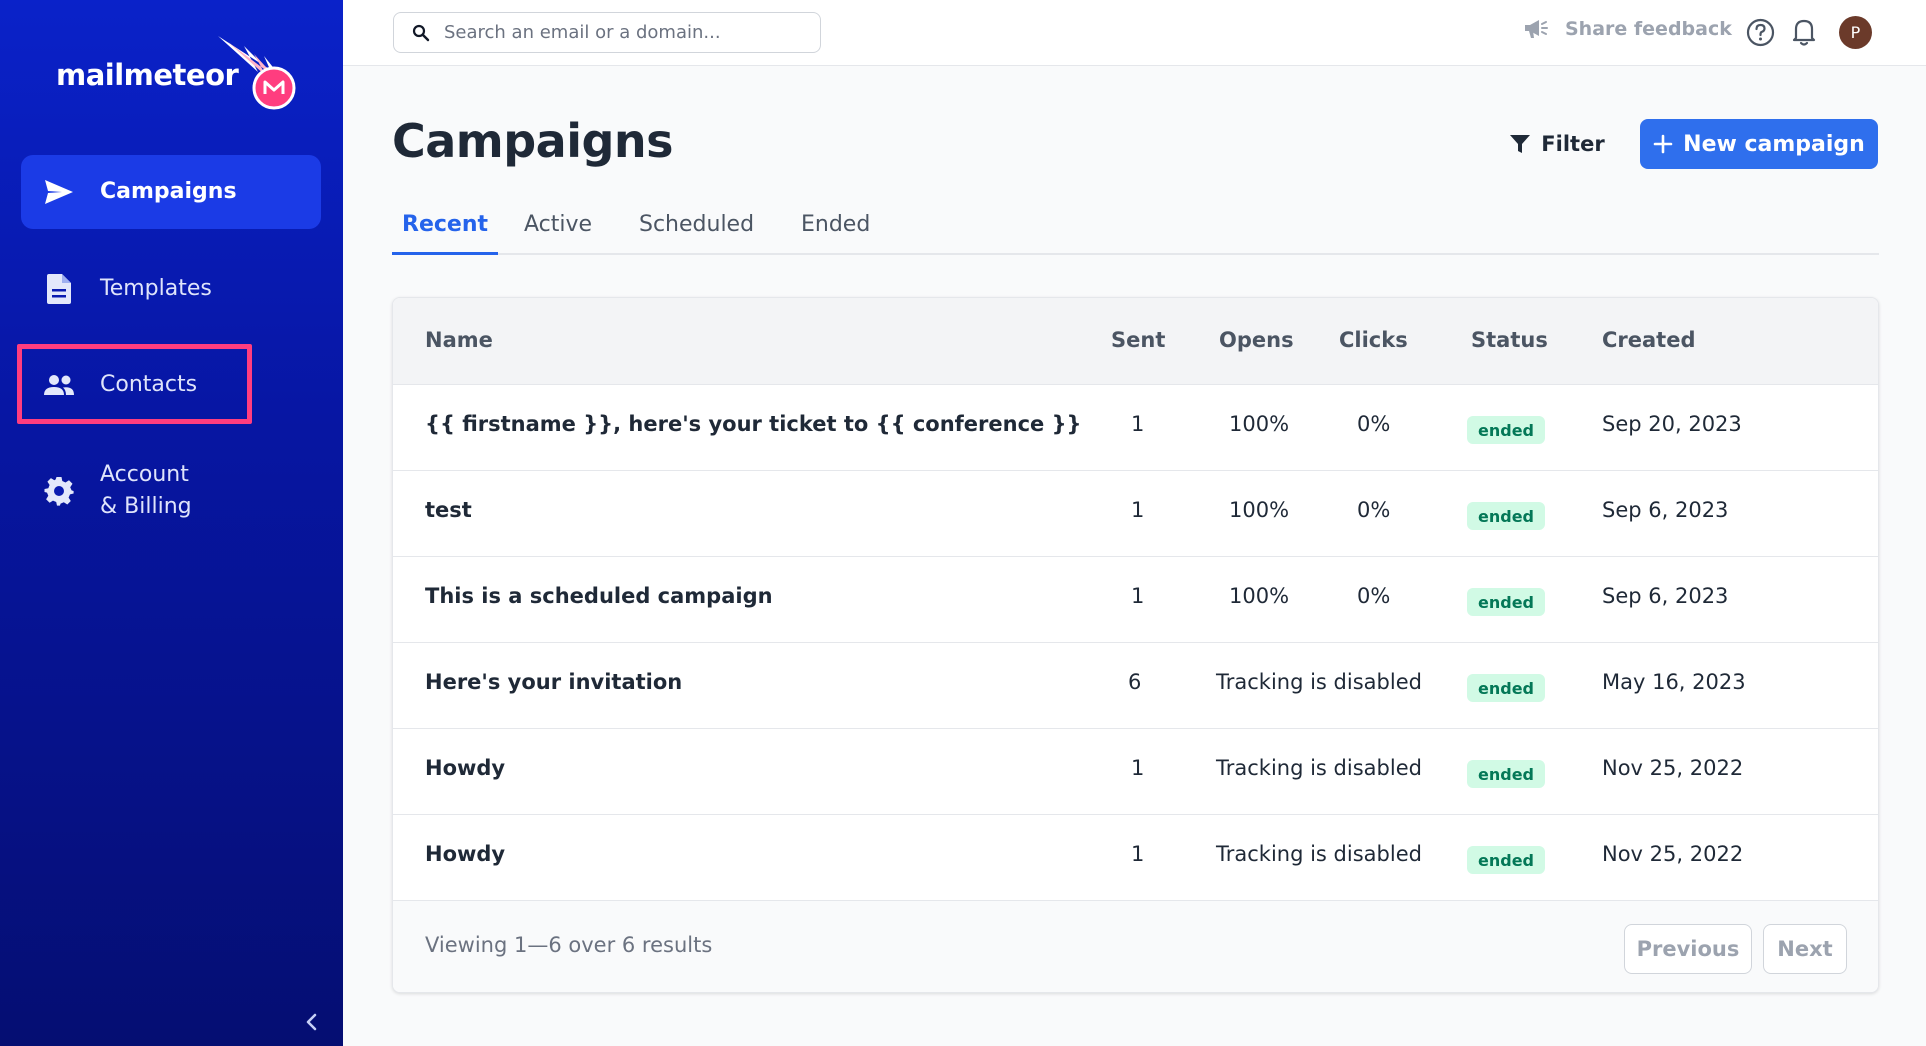 The image size is (1926, 1046). Describe the element at coordinates (1805, 949) in the screenshot. I see `next-button: Next` at that location.